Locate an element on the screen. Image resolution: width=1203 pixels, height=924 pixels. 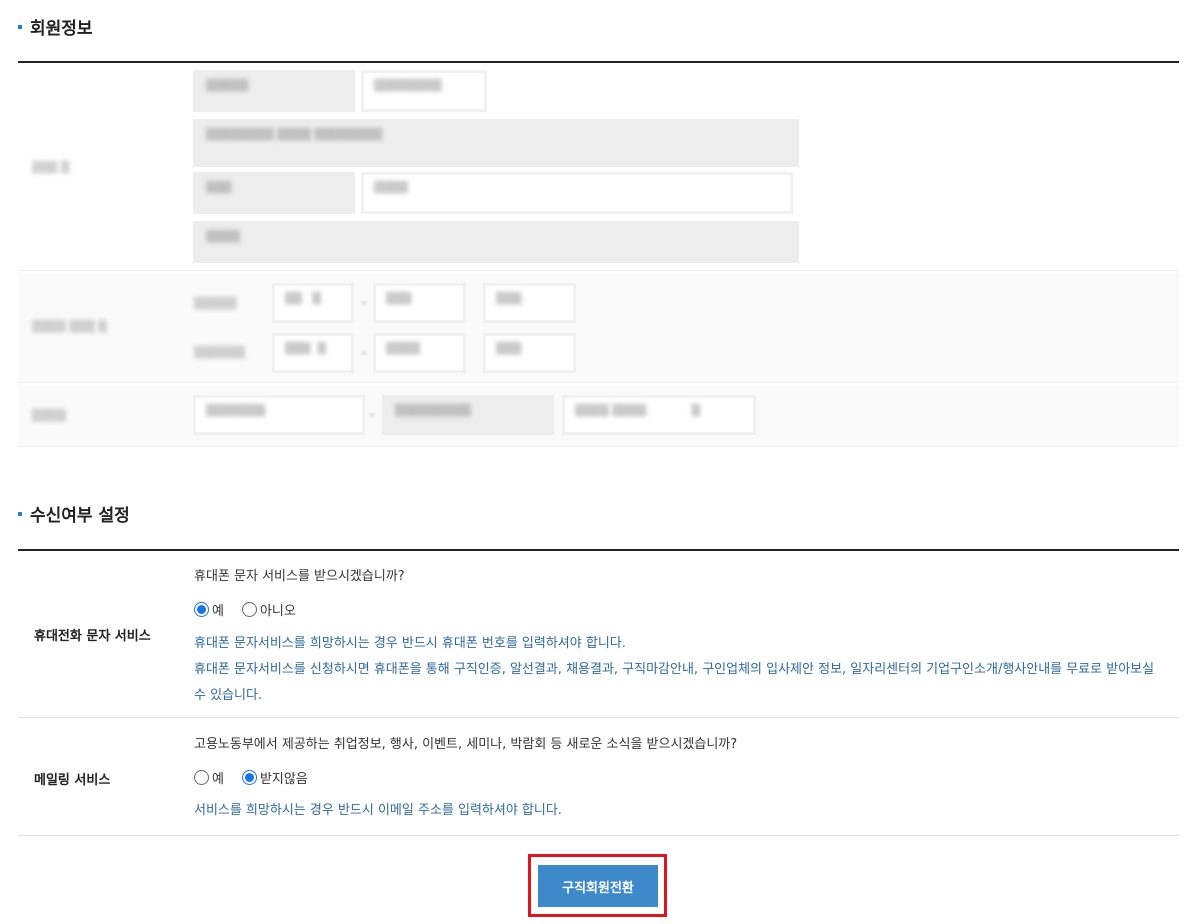
email-id-field: ▒▒▒▒▒▒▒ is located at coordinates (279, 415).